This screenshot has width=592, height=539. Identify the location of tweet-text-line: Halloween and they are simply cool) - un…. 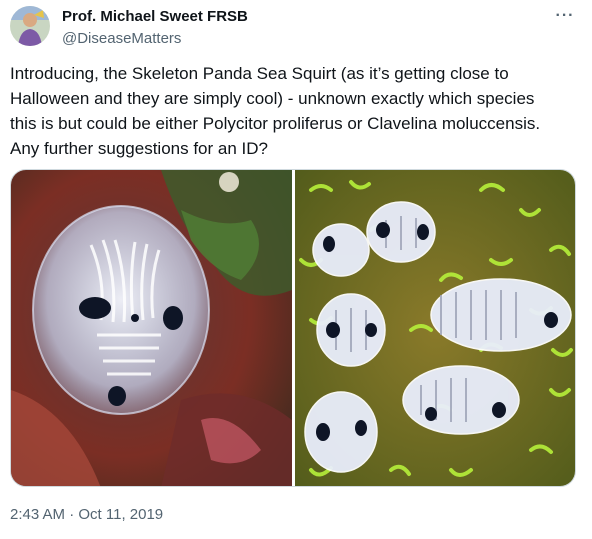
(272, 98).